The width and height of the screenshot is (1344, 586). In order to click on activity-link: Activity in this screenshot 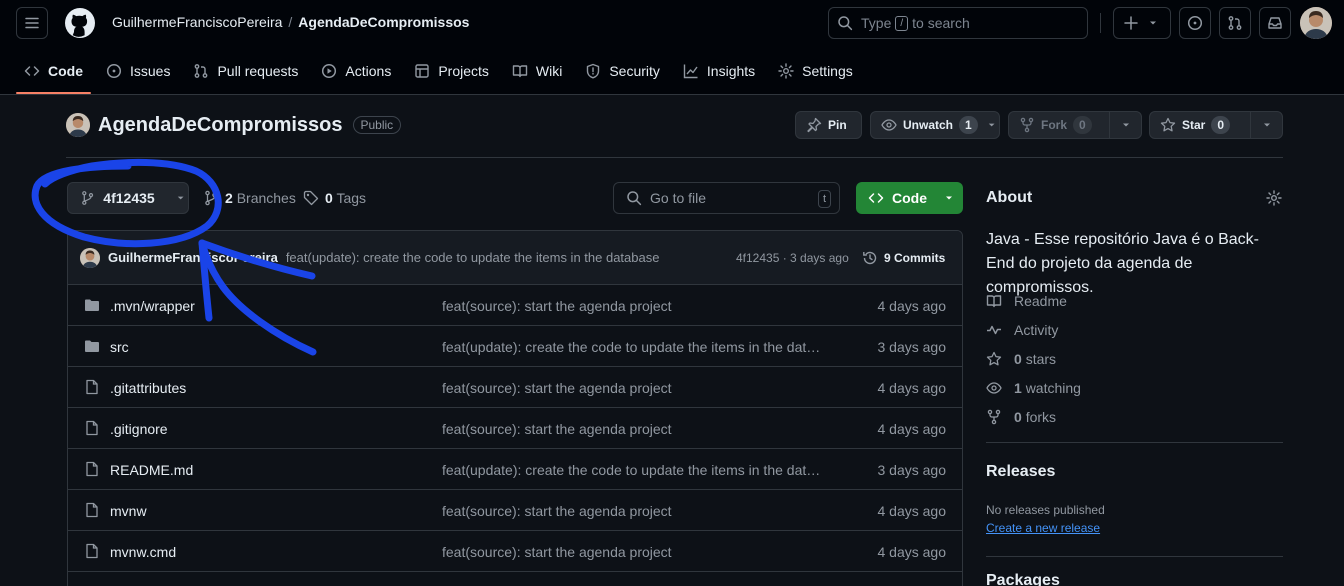, I will do `click(1022, 330)`.